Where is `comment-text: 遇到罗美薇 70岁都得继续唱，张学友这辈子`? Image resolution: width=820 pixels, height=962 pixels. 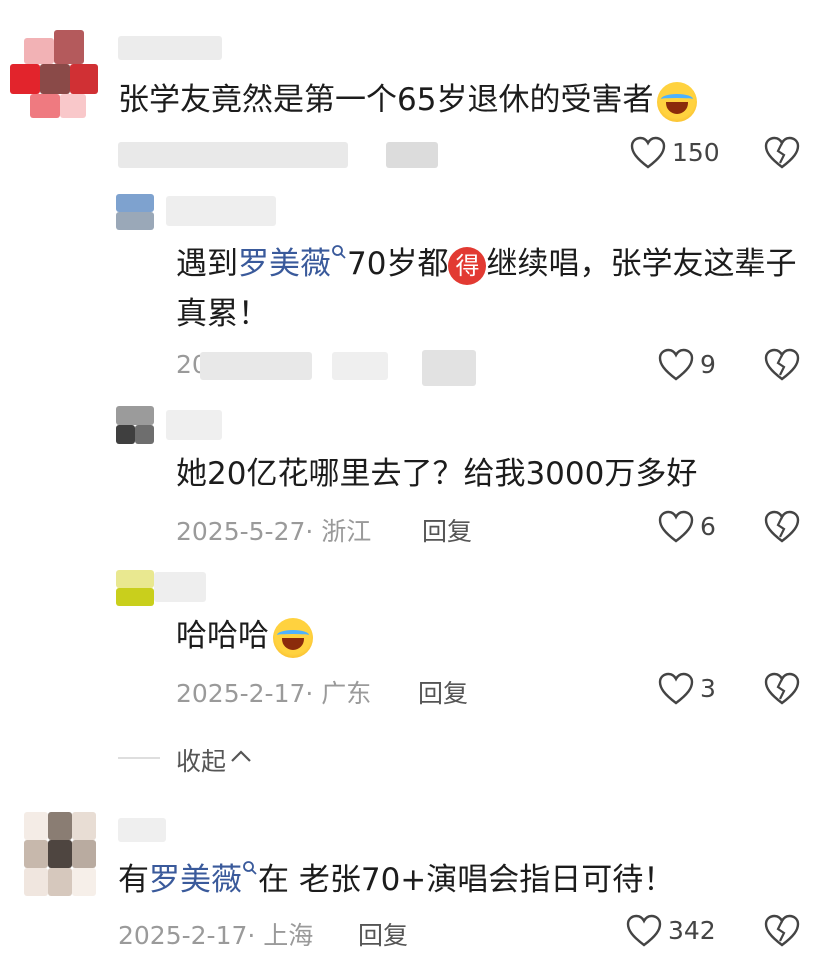 comment-text: 遇到罗美薇 70岁都得继续唱，张学友这辈子 is located at coordinates (486, 264).